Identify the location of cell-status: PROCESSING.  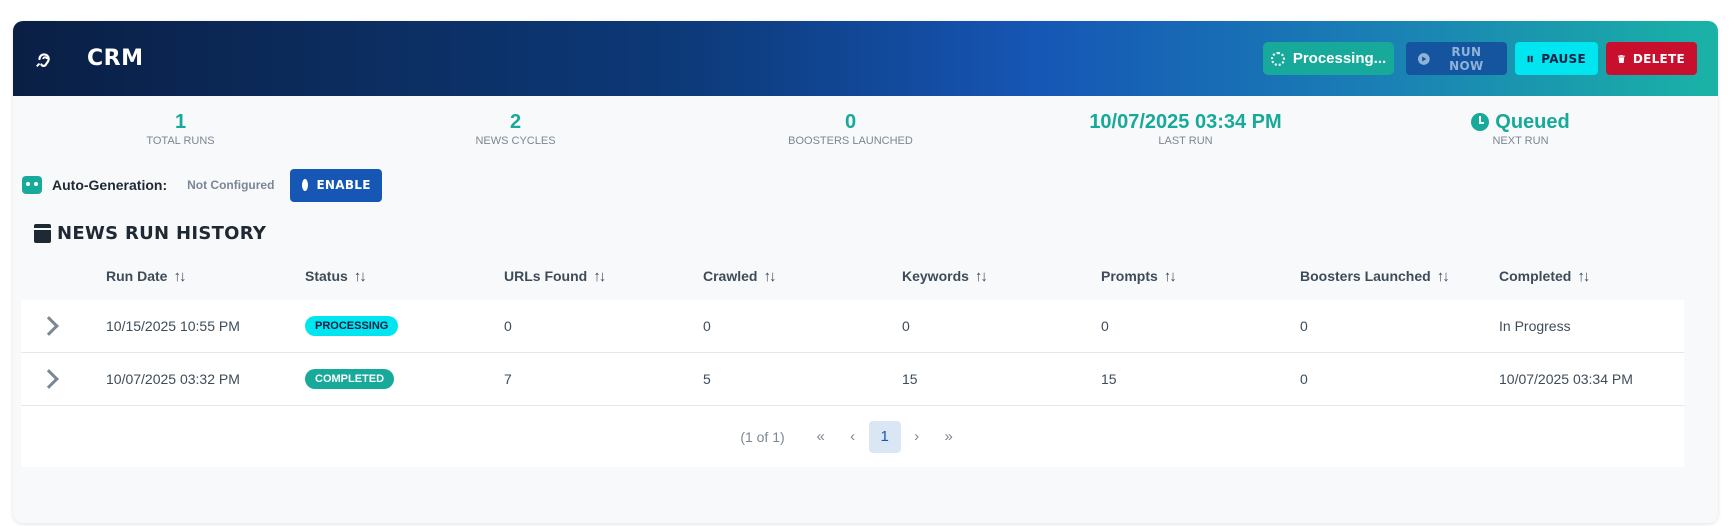
(404, 326).